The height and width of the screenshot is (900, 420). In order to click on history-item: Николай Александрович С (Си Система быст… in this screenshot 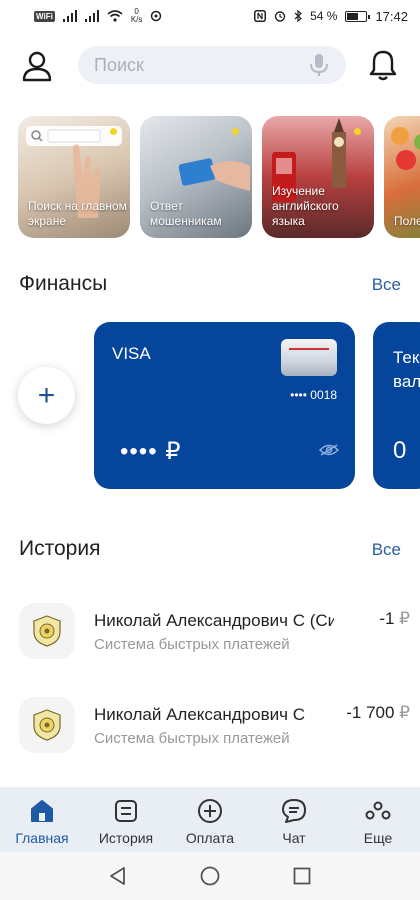, I will do `click(210, 643)`.